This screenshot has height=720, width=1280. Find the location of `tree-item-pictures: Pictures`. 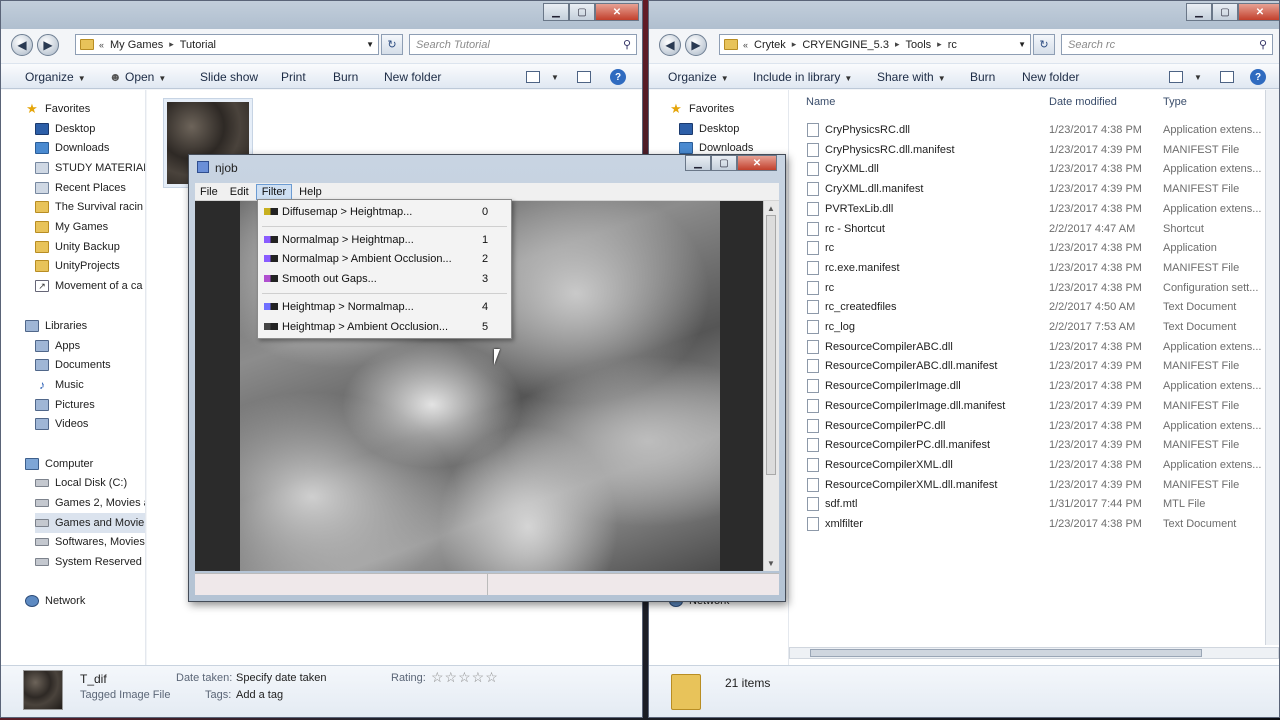

tree-item-pictures: Pictures is located at coordinates (90, 405).